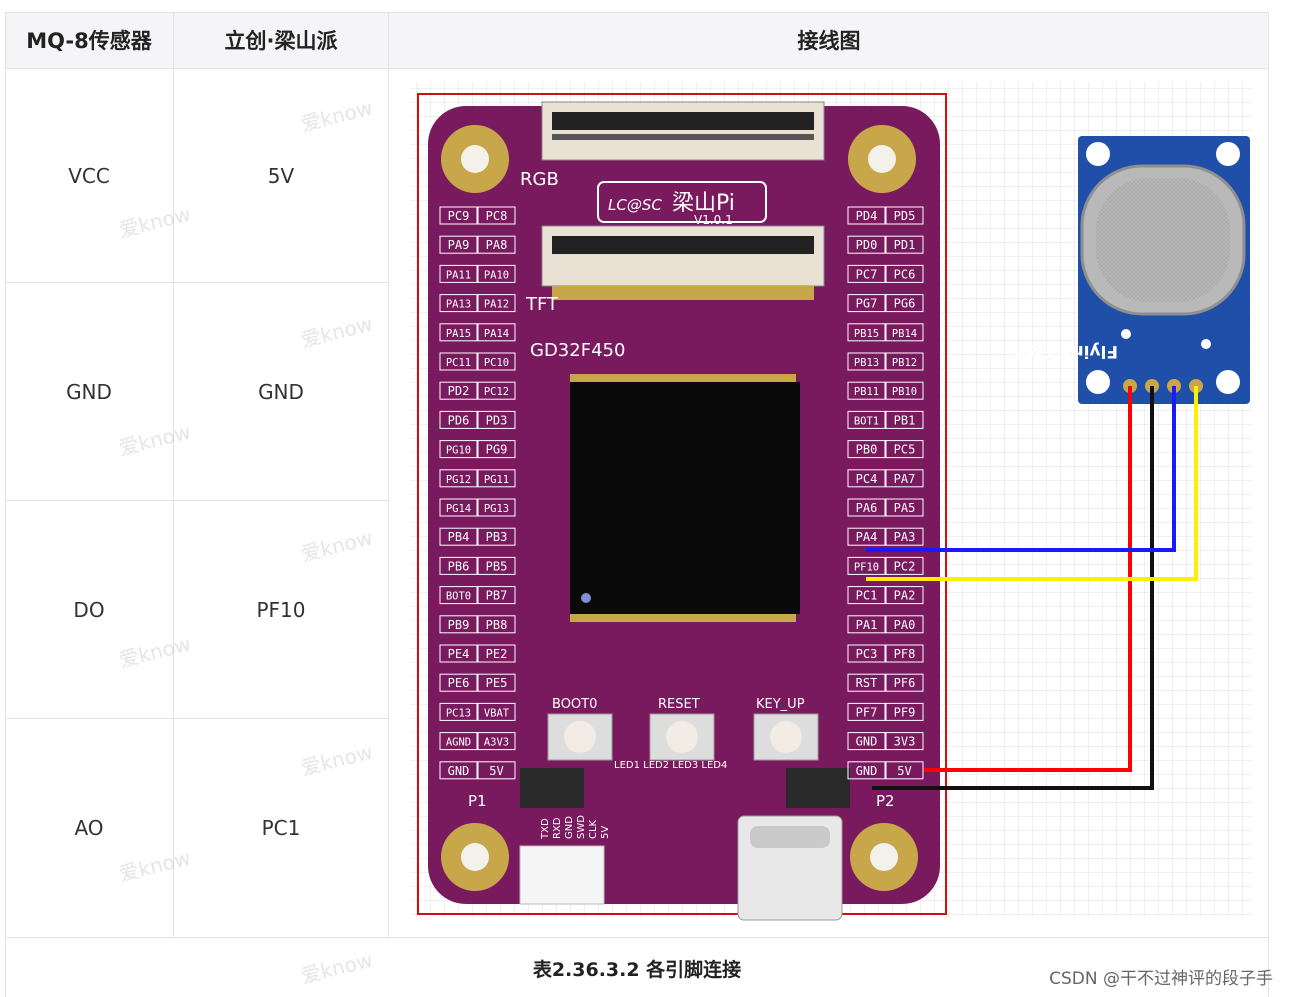 The image size is (1289, 997). I want to click on board-pin-gnd: GND, so click(281, 391).